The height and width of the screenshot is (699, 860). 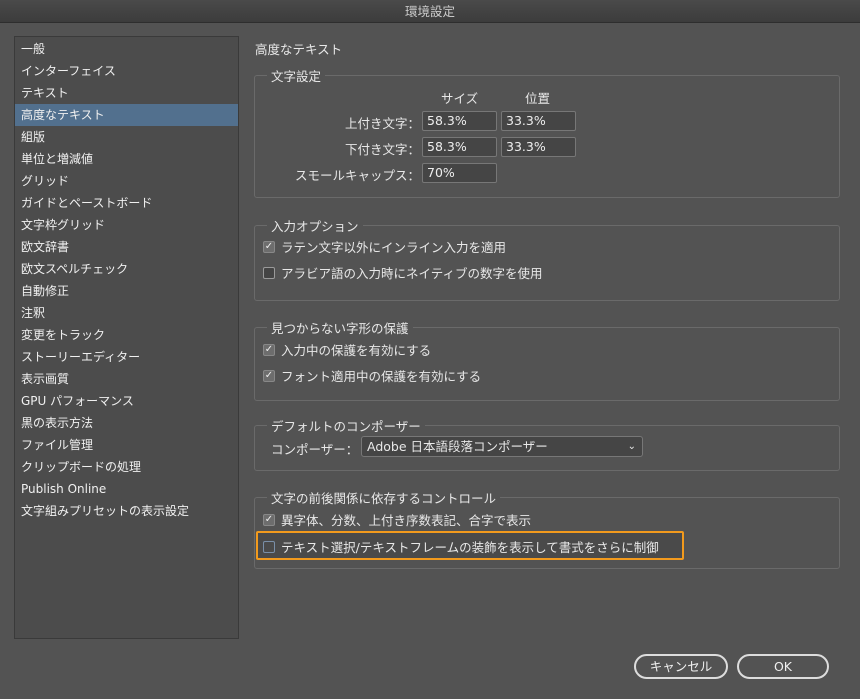 What do you see at coordinates (538, 147) in the screenshot?
I see `subscript-position-input: 33.3%` at bounding box center [538, 147].